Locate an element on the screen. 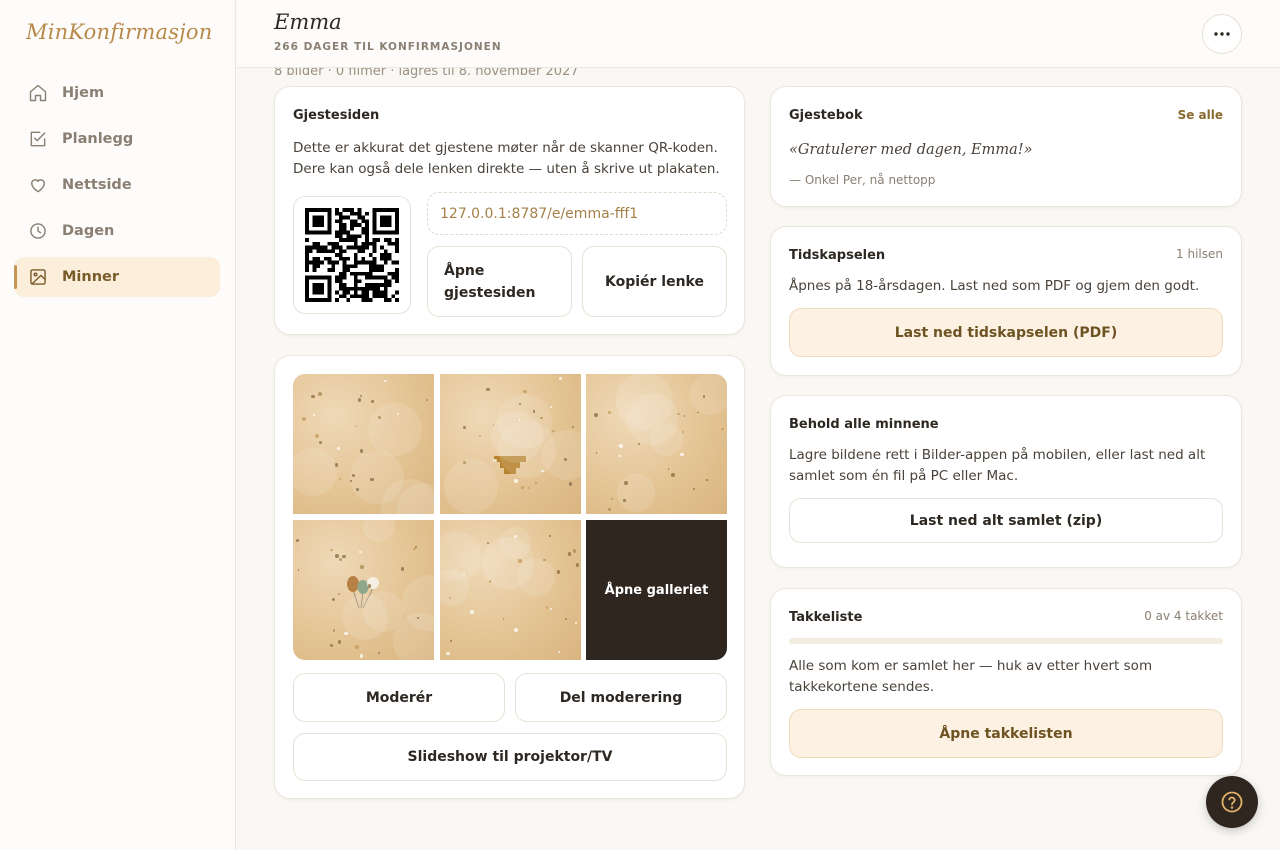 Image resolution: width=1280 pixels, height=850 pixels. card-title: Takkeliste is located at coordinates (826, 617).